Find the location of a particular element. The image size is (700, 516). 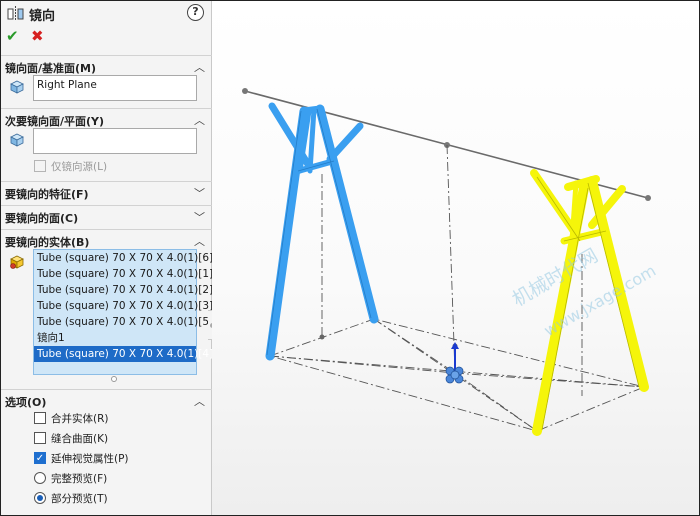

mirror-face-field: Right Plane is located at coordinates (115, 88).